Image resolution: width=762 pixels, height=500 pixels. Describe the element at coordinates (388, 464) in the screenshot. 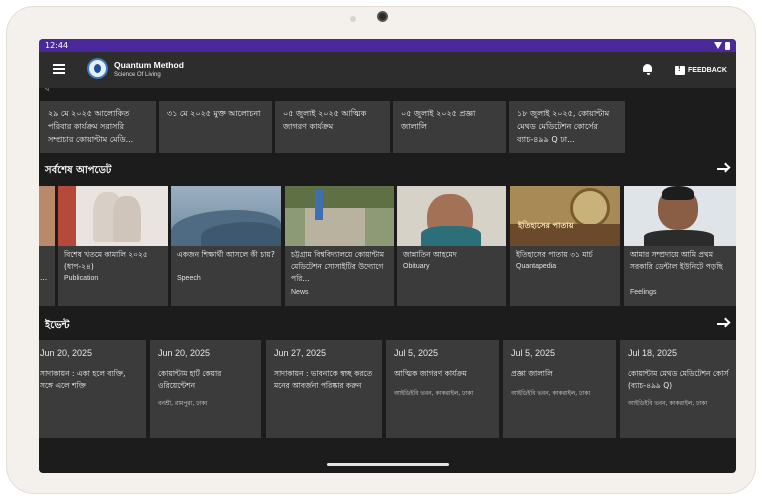

I see `home-indicator` at that location.